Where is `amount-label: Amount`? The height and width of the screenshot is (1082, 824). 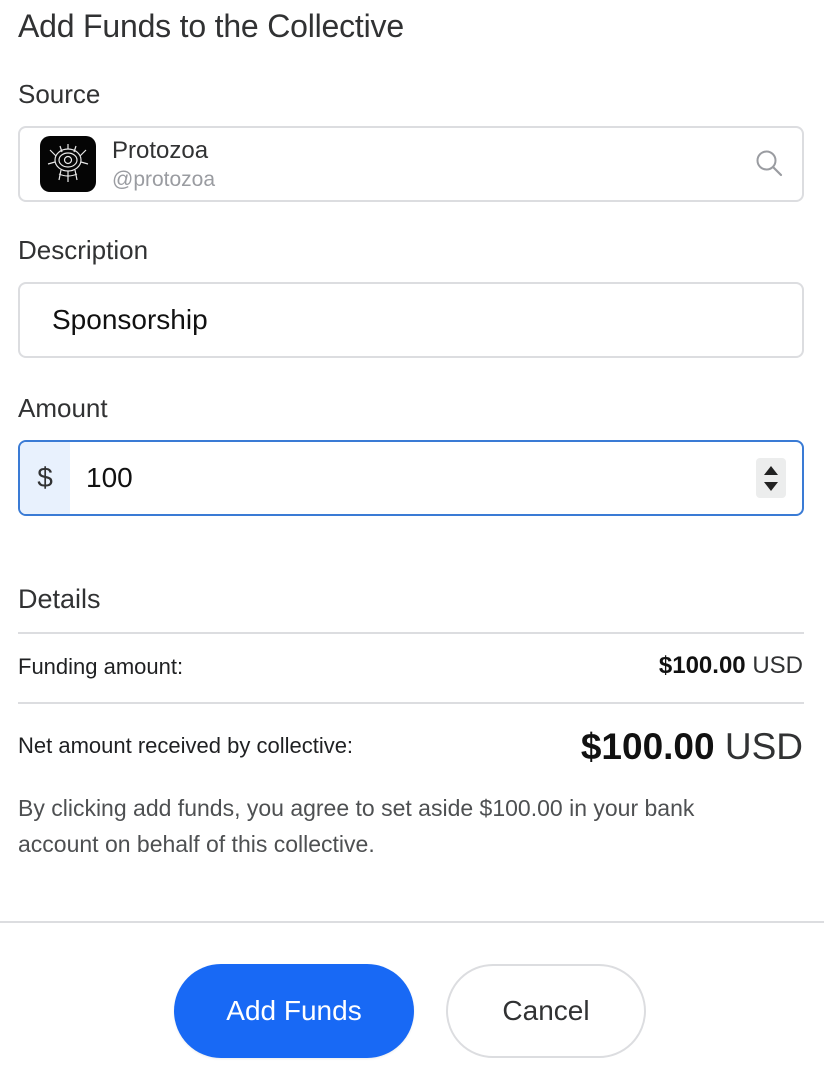
amount-label: Amount is located at coordinates (63, 408).